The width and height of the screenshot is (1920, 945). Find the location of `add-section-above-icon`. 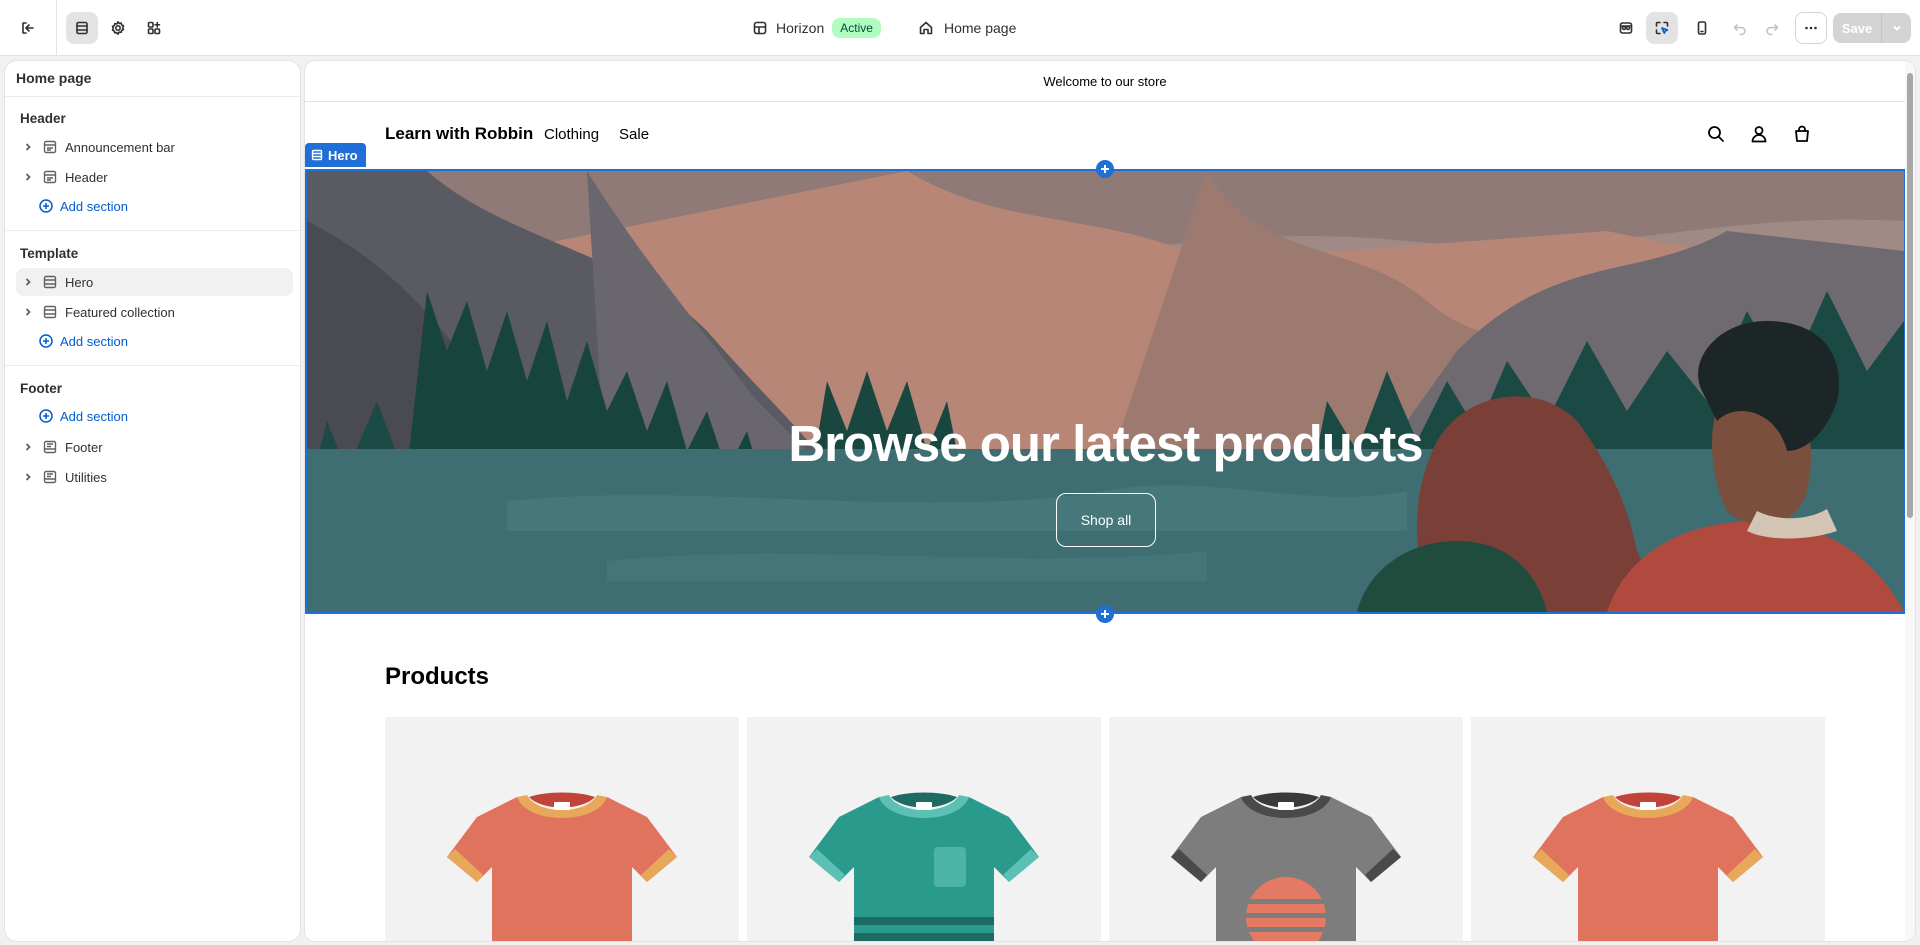

add-section-above-icon is located at coordinates (1105, 169).